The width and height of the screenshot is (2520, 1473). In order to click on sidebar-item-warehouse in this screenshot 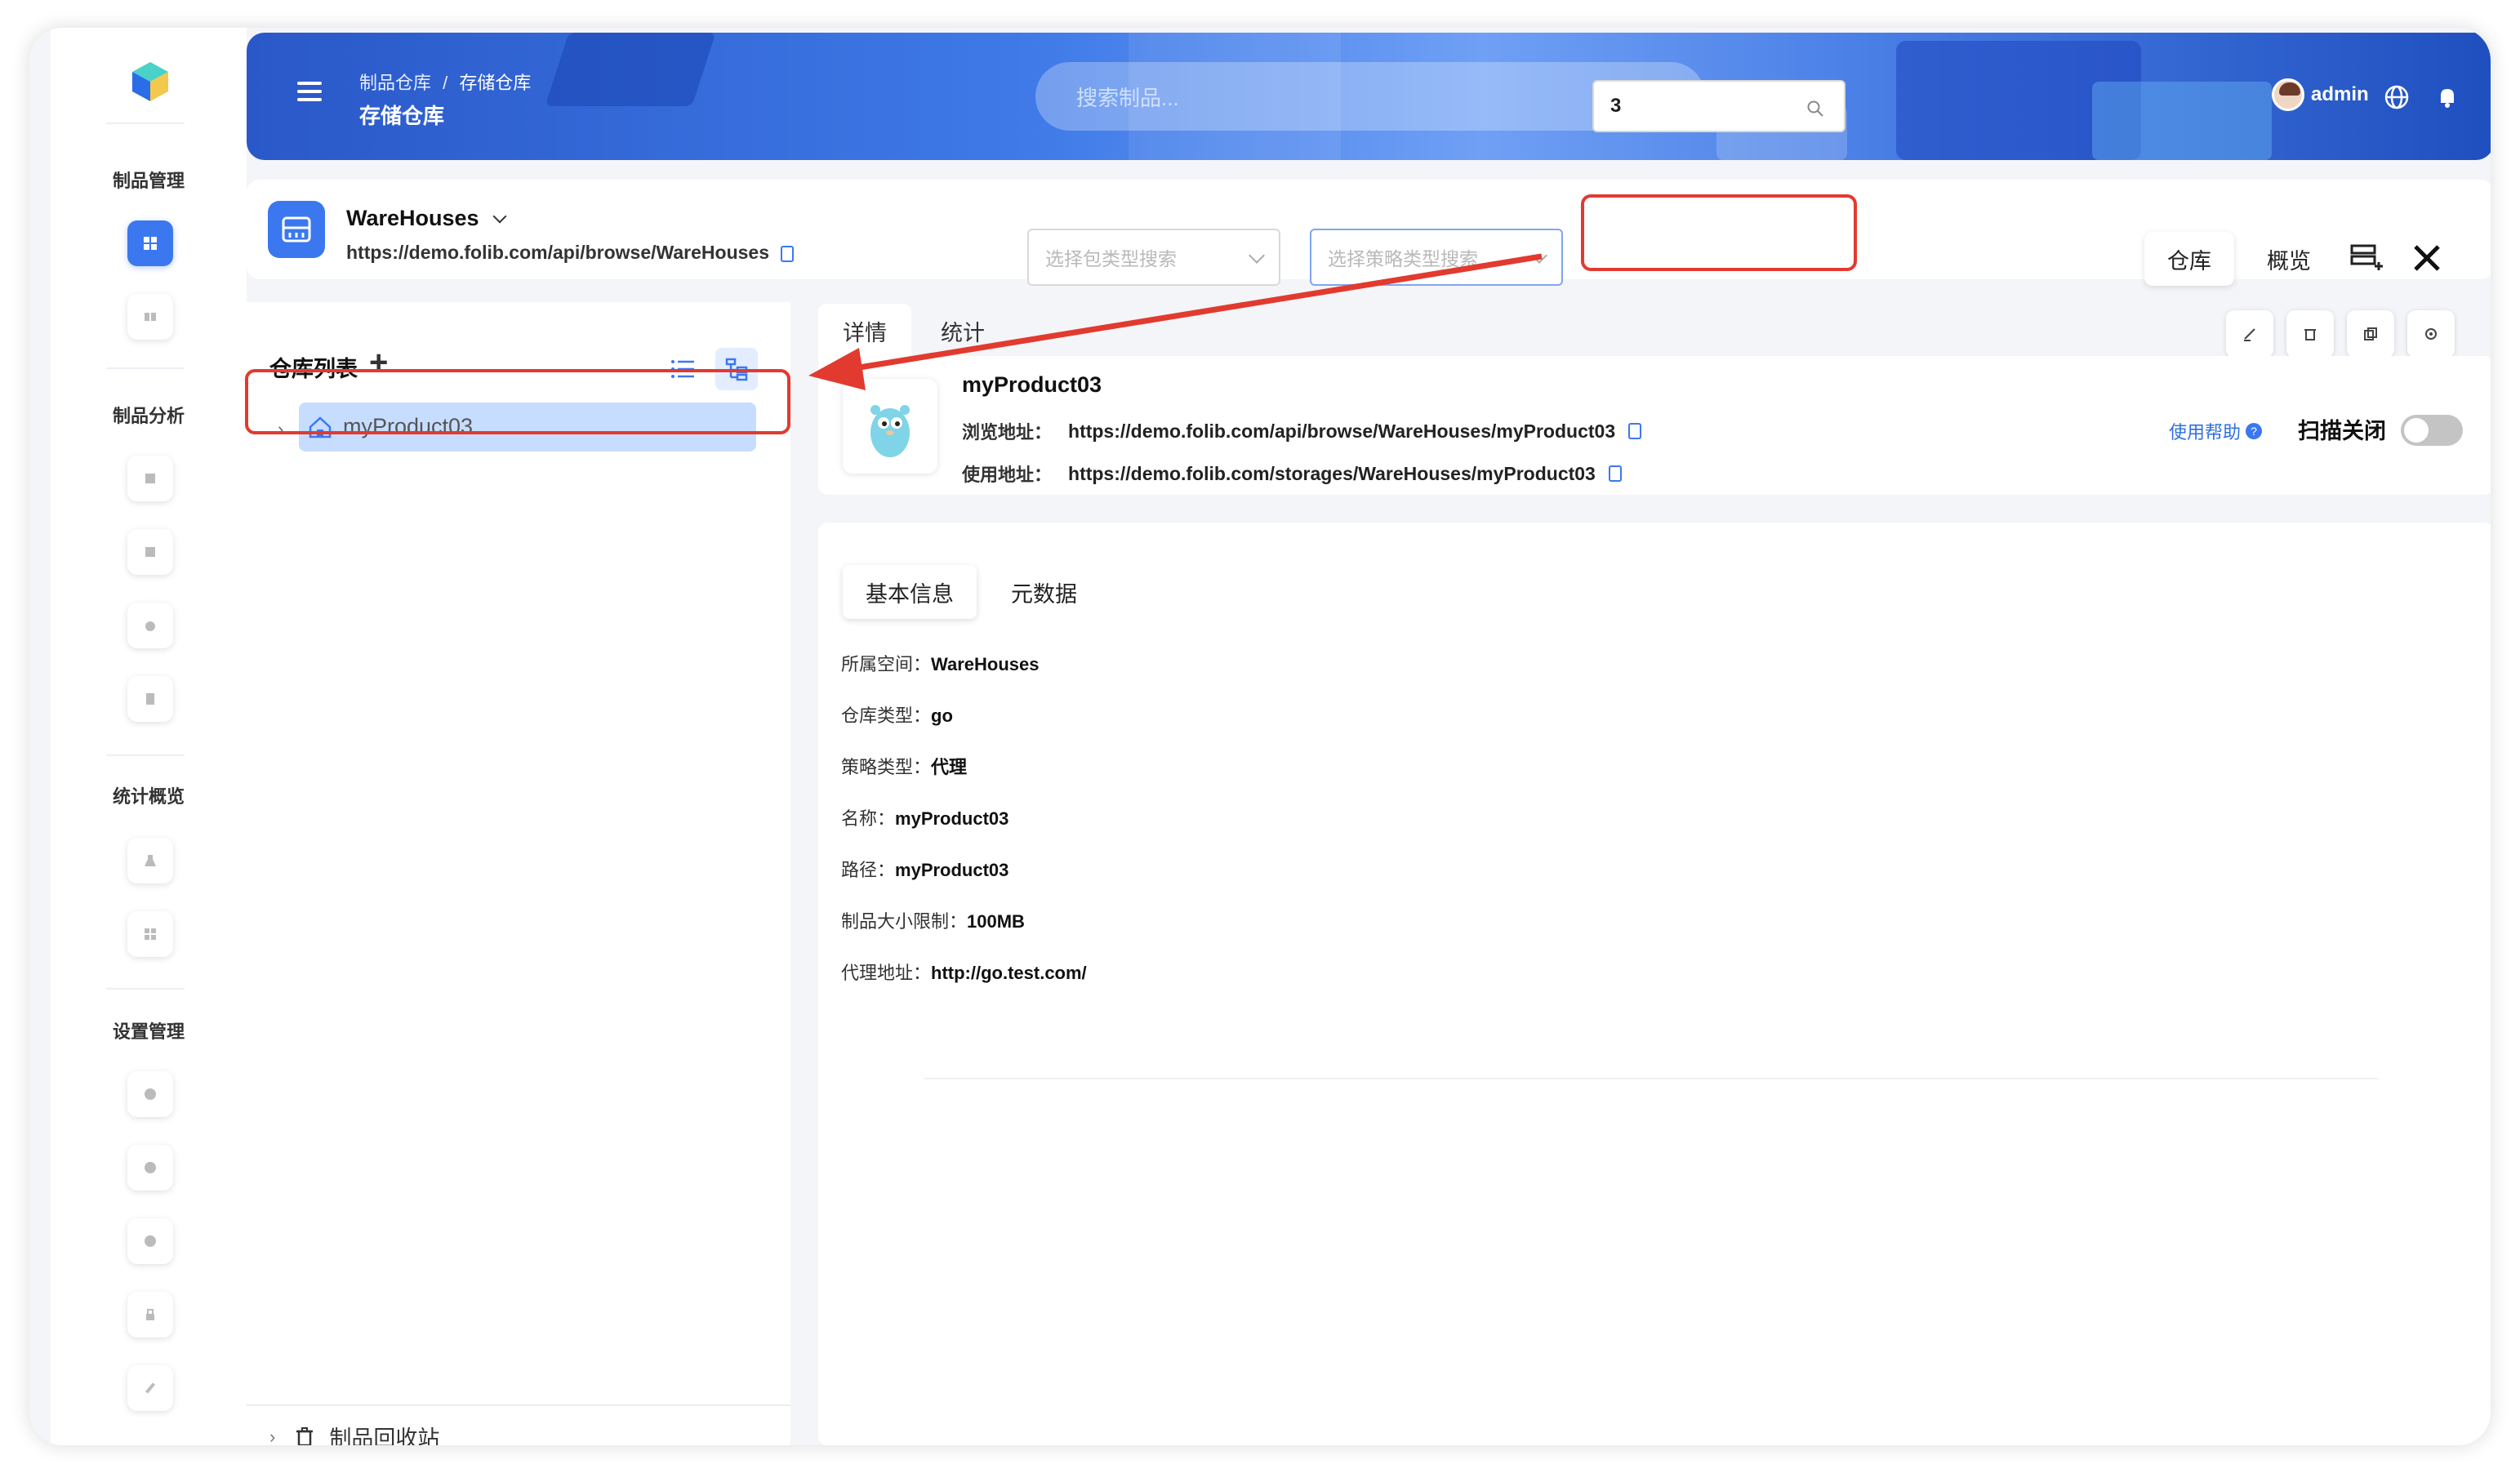, I will do `click(150, 243)`.